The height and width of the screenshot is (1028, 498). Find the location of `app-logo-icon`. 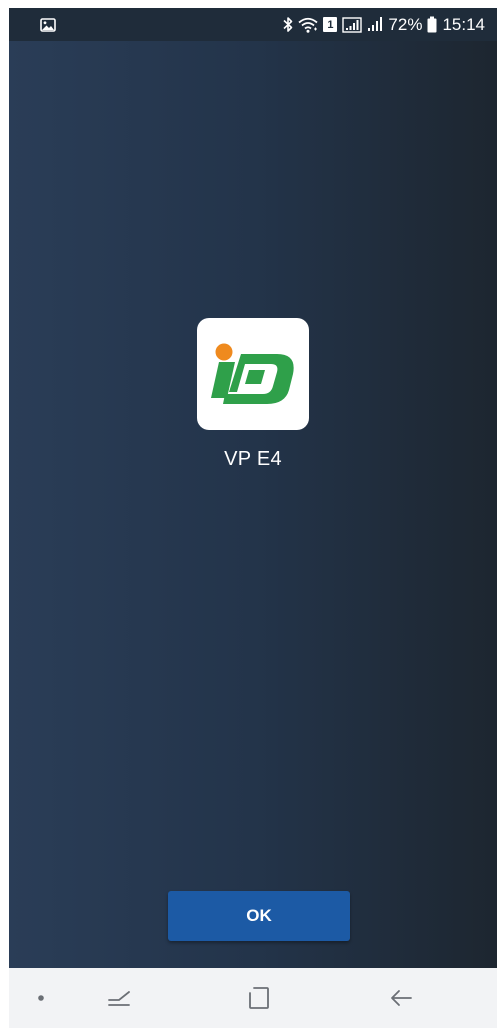

app-logo-icon is located at coordinates (253, 374).